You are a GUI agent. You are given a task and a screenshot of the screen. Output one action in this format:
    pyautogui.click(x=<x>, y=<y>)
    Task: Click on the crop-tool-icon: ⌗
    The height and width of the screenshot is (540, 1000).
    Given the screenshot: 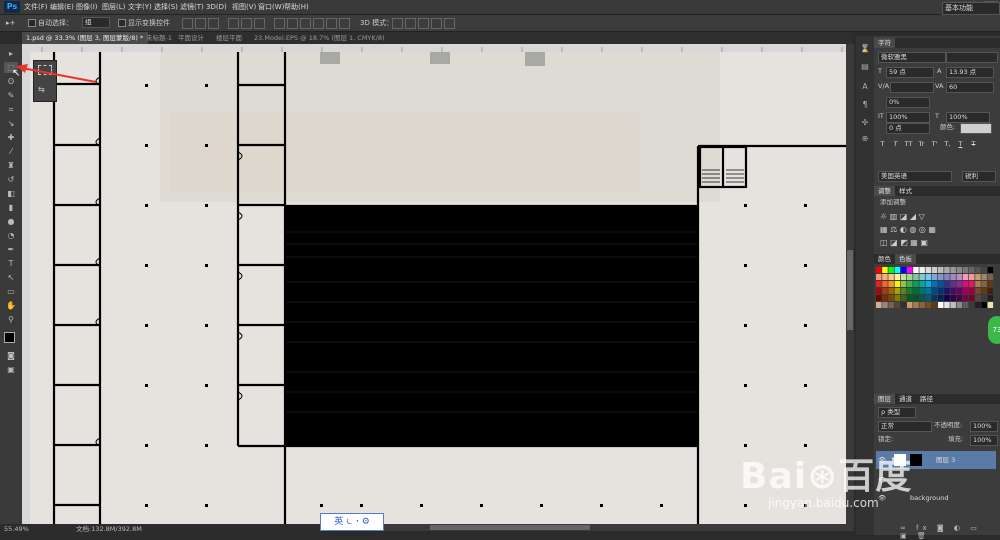 What is the action you would take?
    pyautogui.click(x=11, y=109)
    